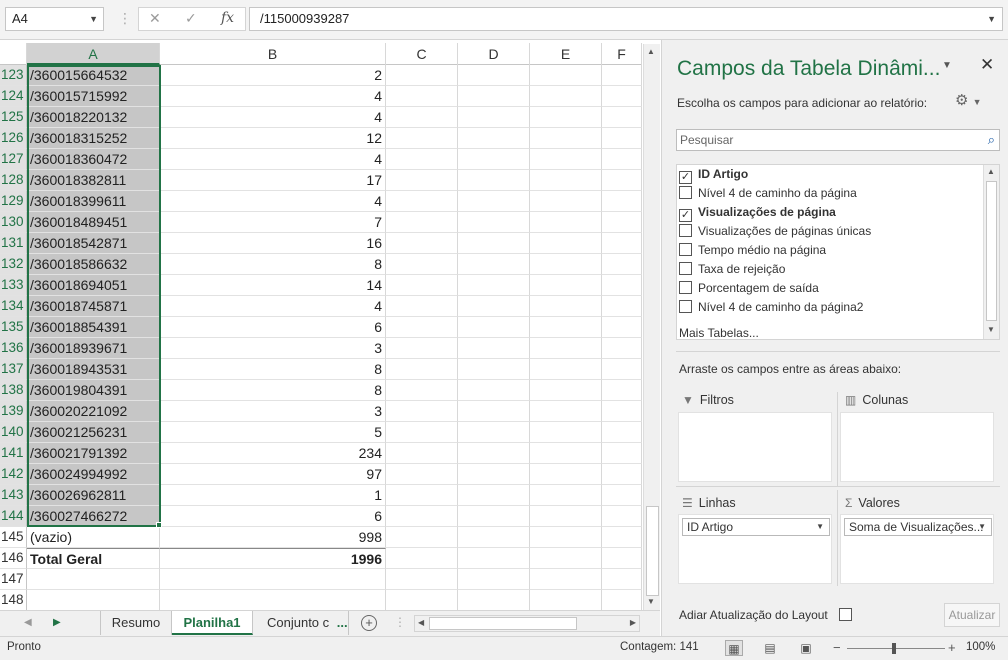  Describe the element at coordinates (93, 222) in the screenshot. I see `cell-a: /360018489451` at that location.